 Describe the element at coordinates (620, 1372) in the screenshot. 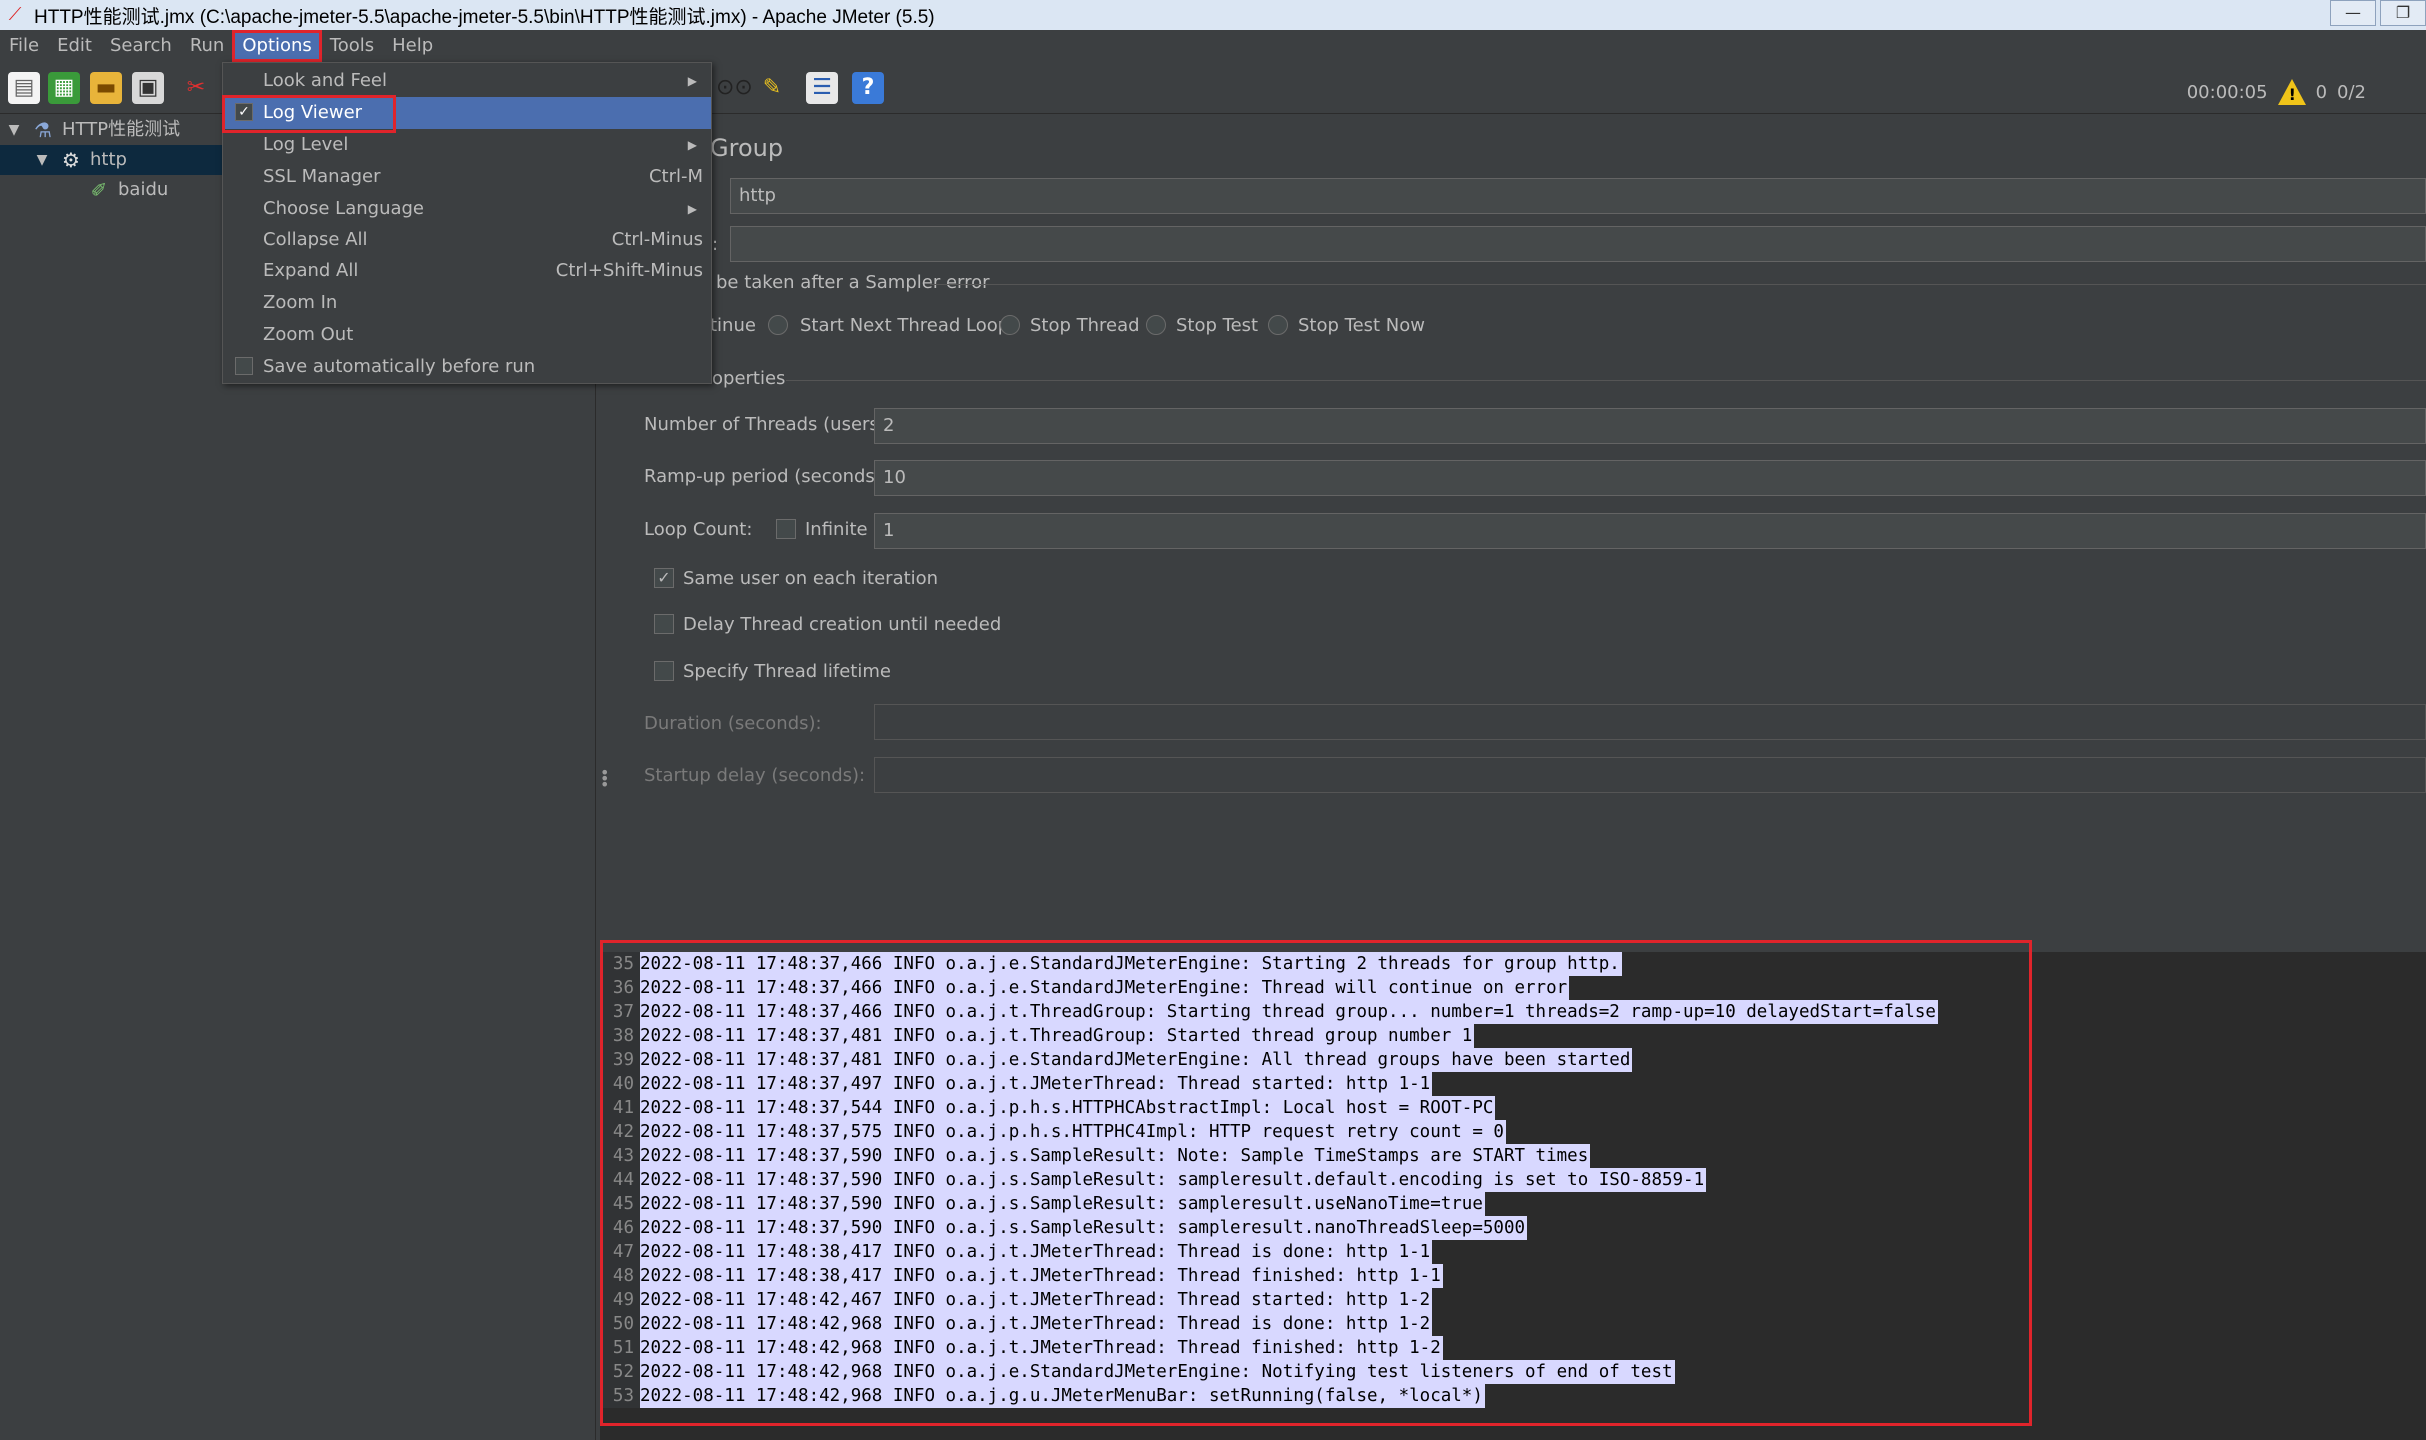

I see `log-line-number: 52` at that location.